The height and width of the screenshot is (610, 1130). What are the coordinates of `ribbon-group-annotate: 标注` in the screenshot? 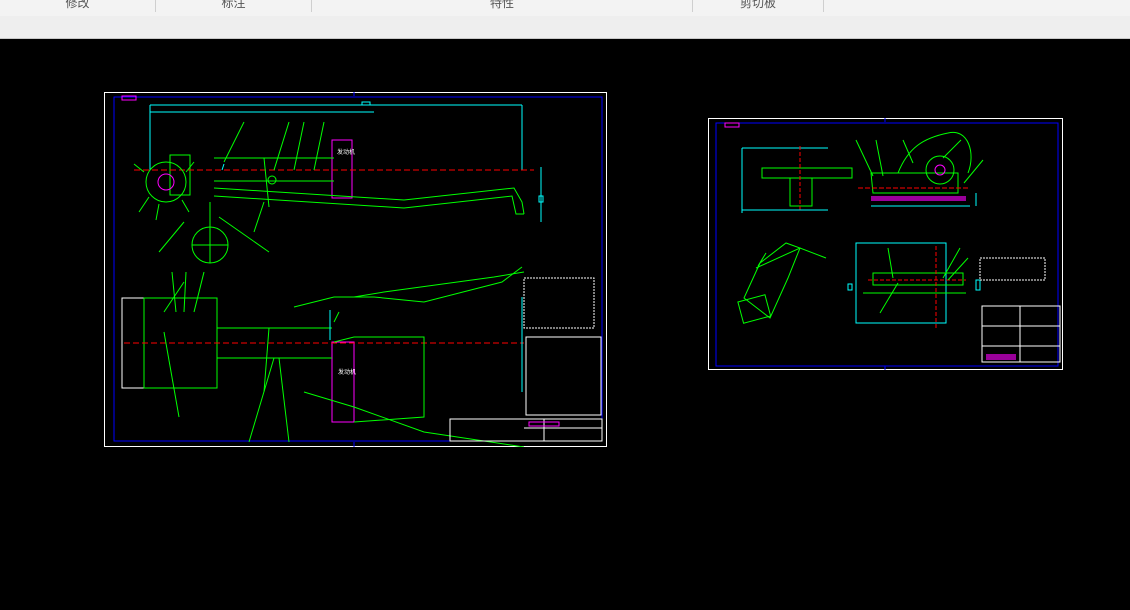 It's located at (233, 6).